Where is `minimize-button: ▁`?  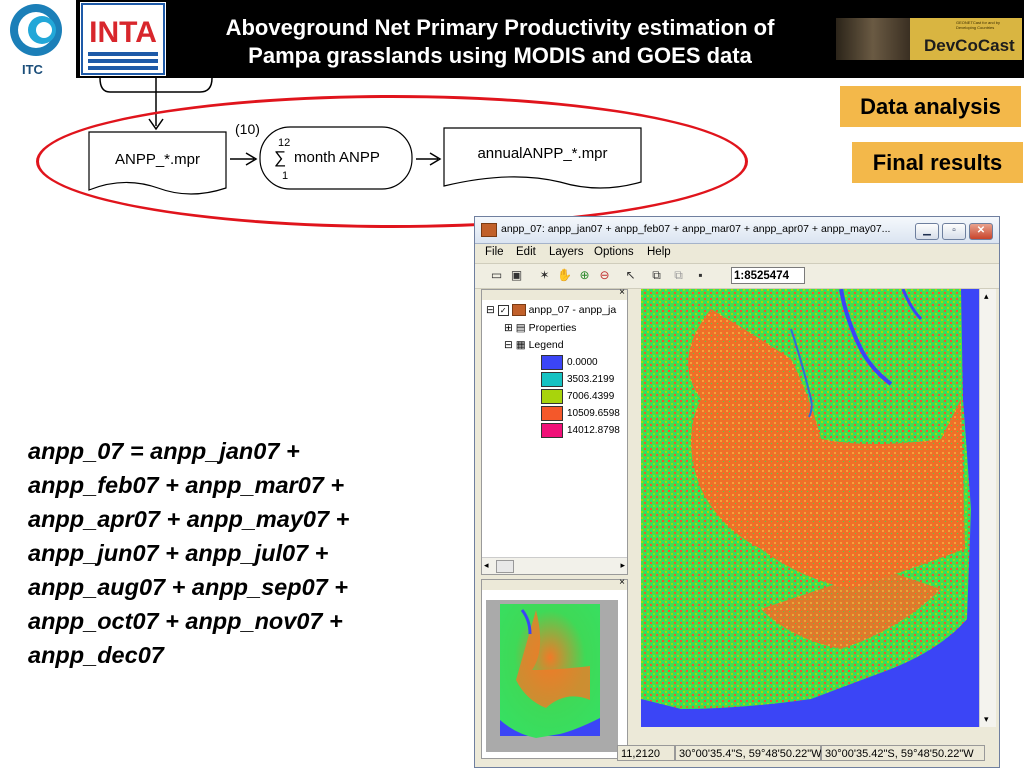
minimize-button: ▁ is located at coordinates (927, 231).